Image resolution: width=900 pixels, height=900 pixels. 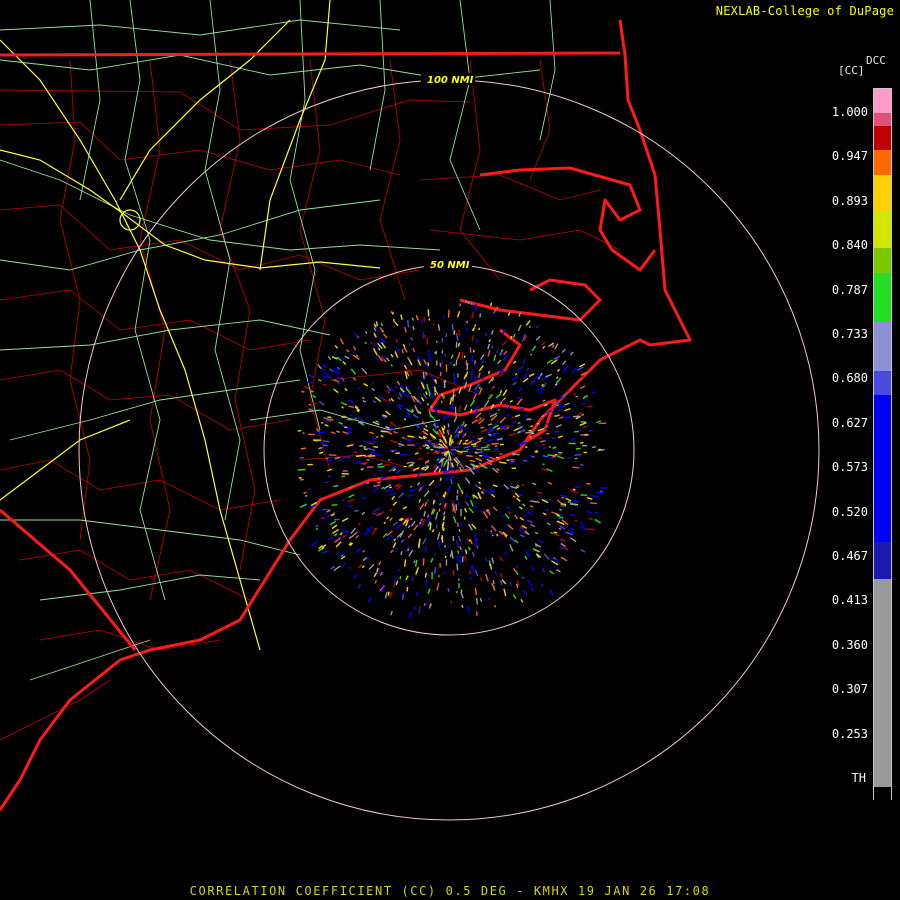 What do you see at coordinates (849, 200) in the screenshot?
I see `color-scale-label: 0.893` at bounding box center [849, 200].